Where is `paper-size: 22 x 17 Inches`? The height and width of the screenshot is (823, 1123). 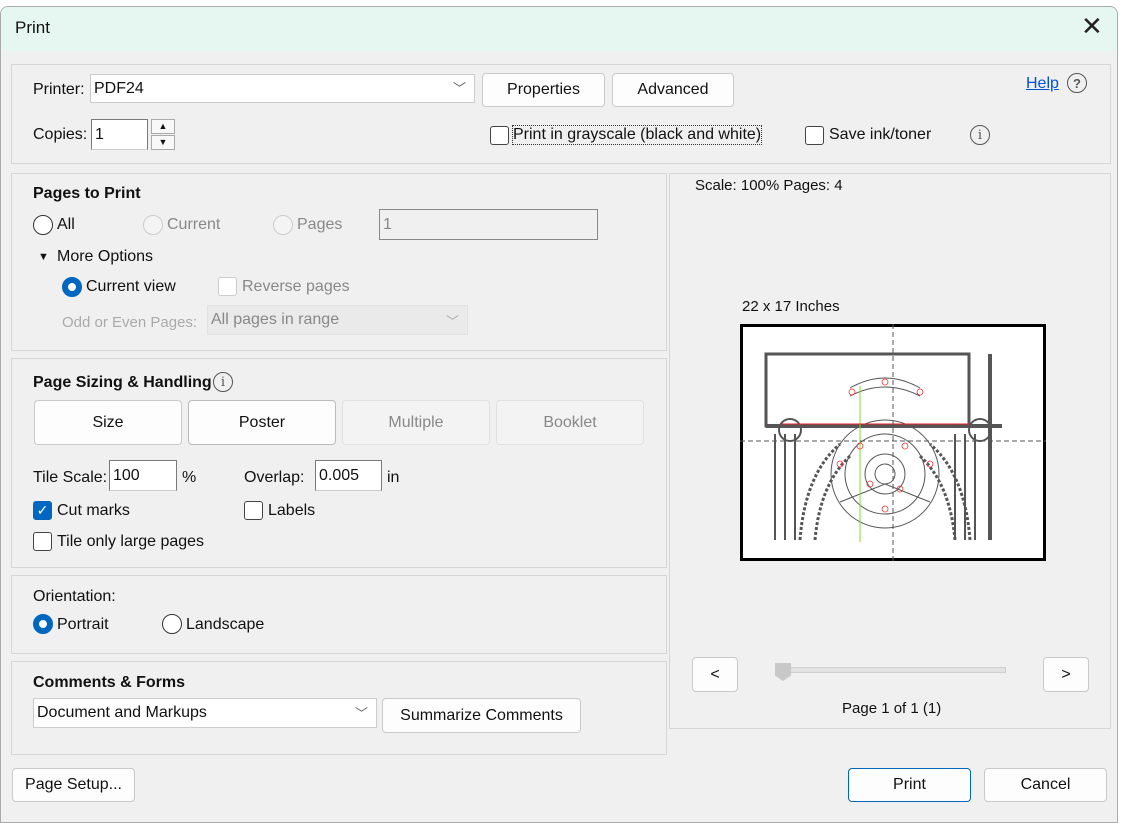
paper-size: 22 x 17 Inches is located at coordinates (791, 306).